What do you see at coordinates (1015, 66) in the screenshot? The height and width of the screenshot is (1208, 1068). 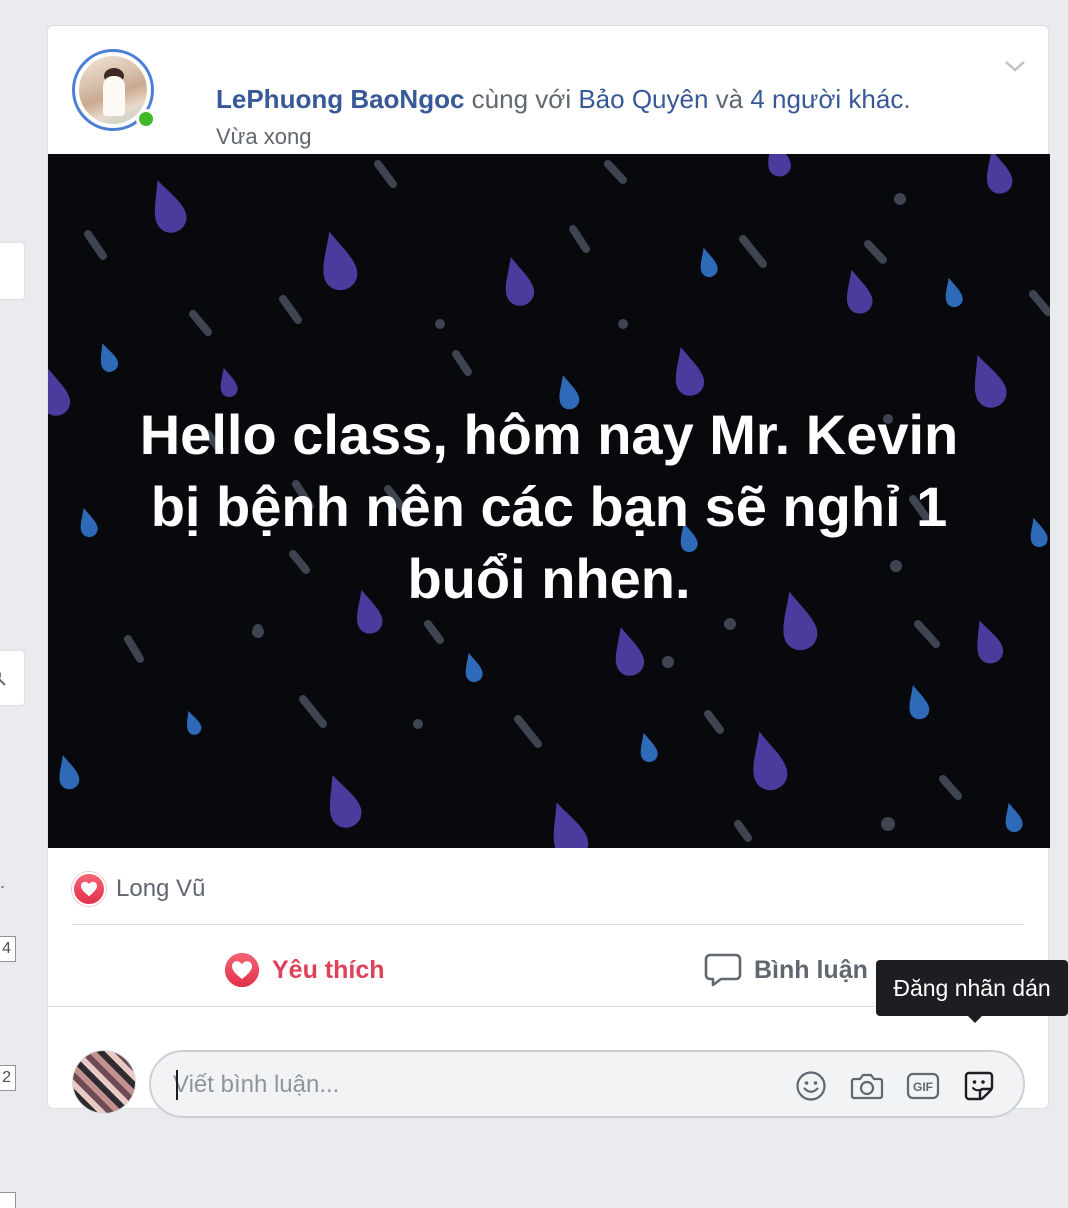 I see `chevron-down-icon` at bounding box center [1015, 66].